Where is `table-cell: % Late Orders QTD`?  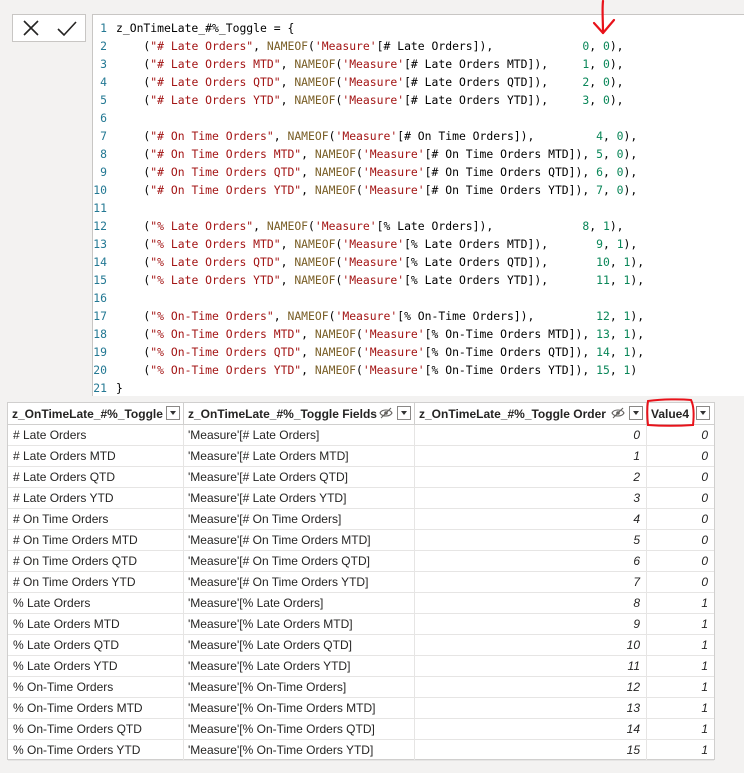 table-cell: % Late Orders QTD is located at coordinates (96, 645).